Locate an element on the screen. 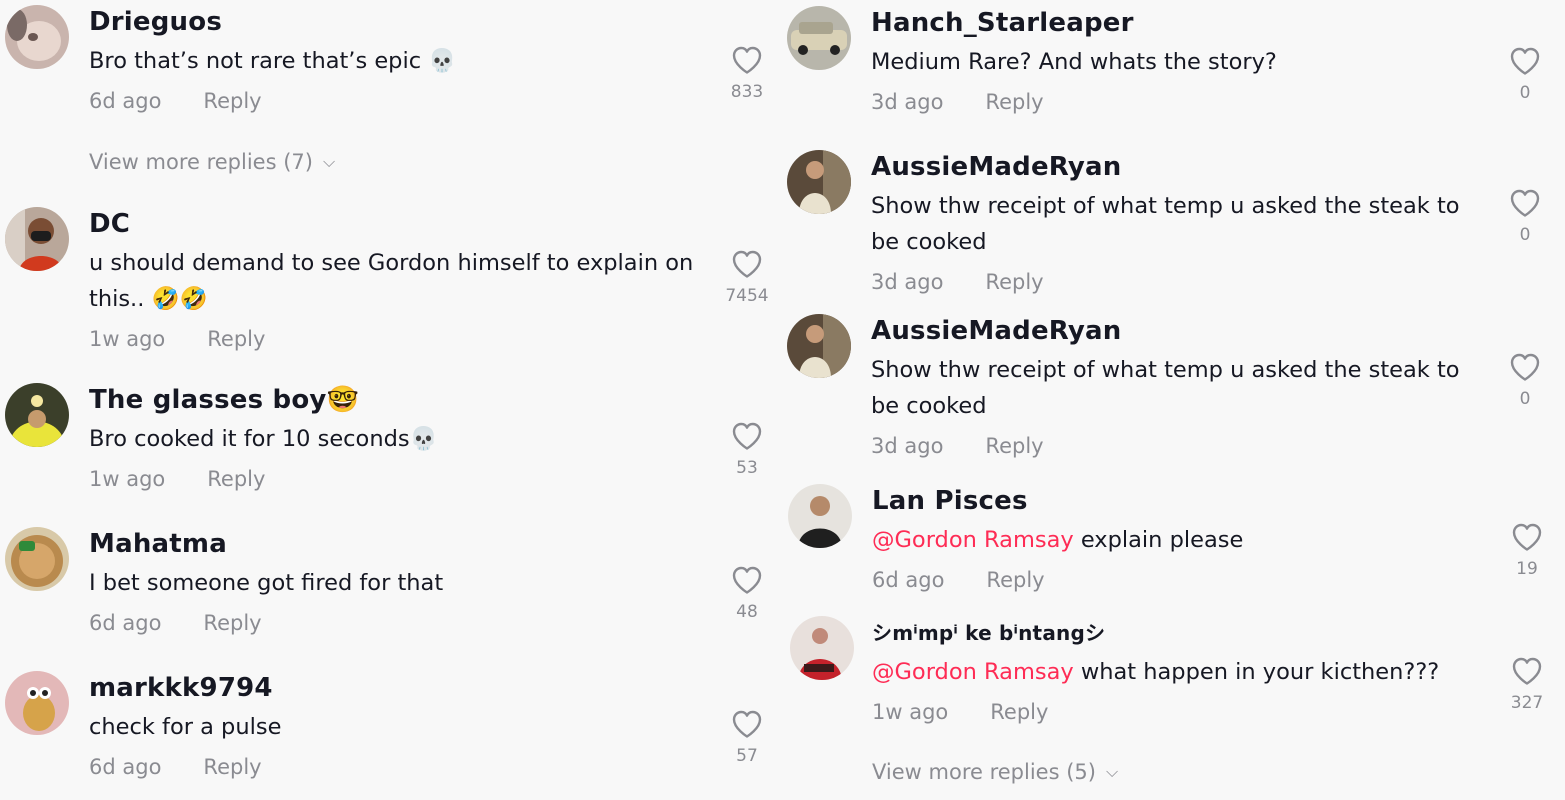 The width and height of the screenshot is (1565, 800). like-count: 833 is located at coordinates (747, 92).